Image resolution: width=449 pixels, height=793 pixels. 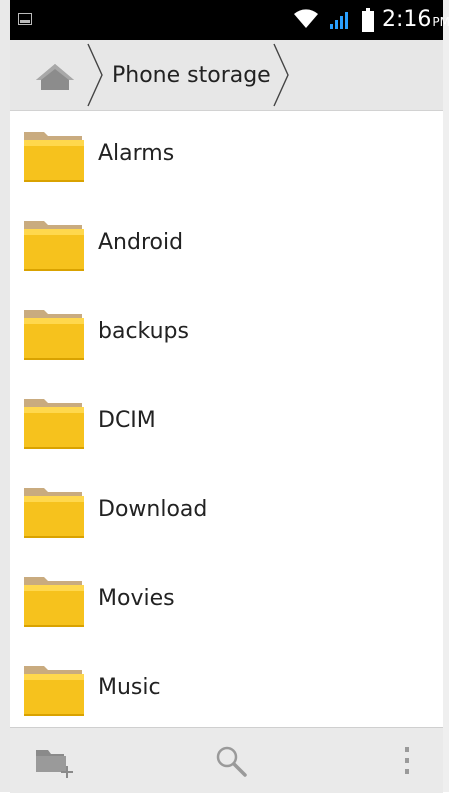 I want to click on breadcrumb: Phone storage, so click(x=226, y=75).